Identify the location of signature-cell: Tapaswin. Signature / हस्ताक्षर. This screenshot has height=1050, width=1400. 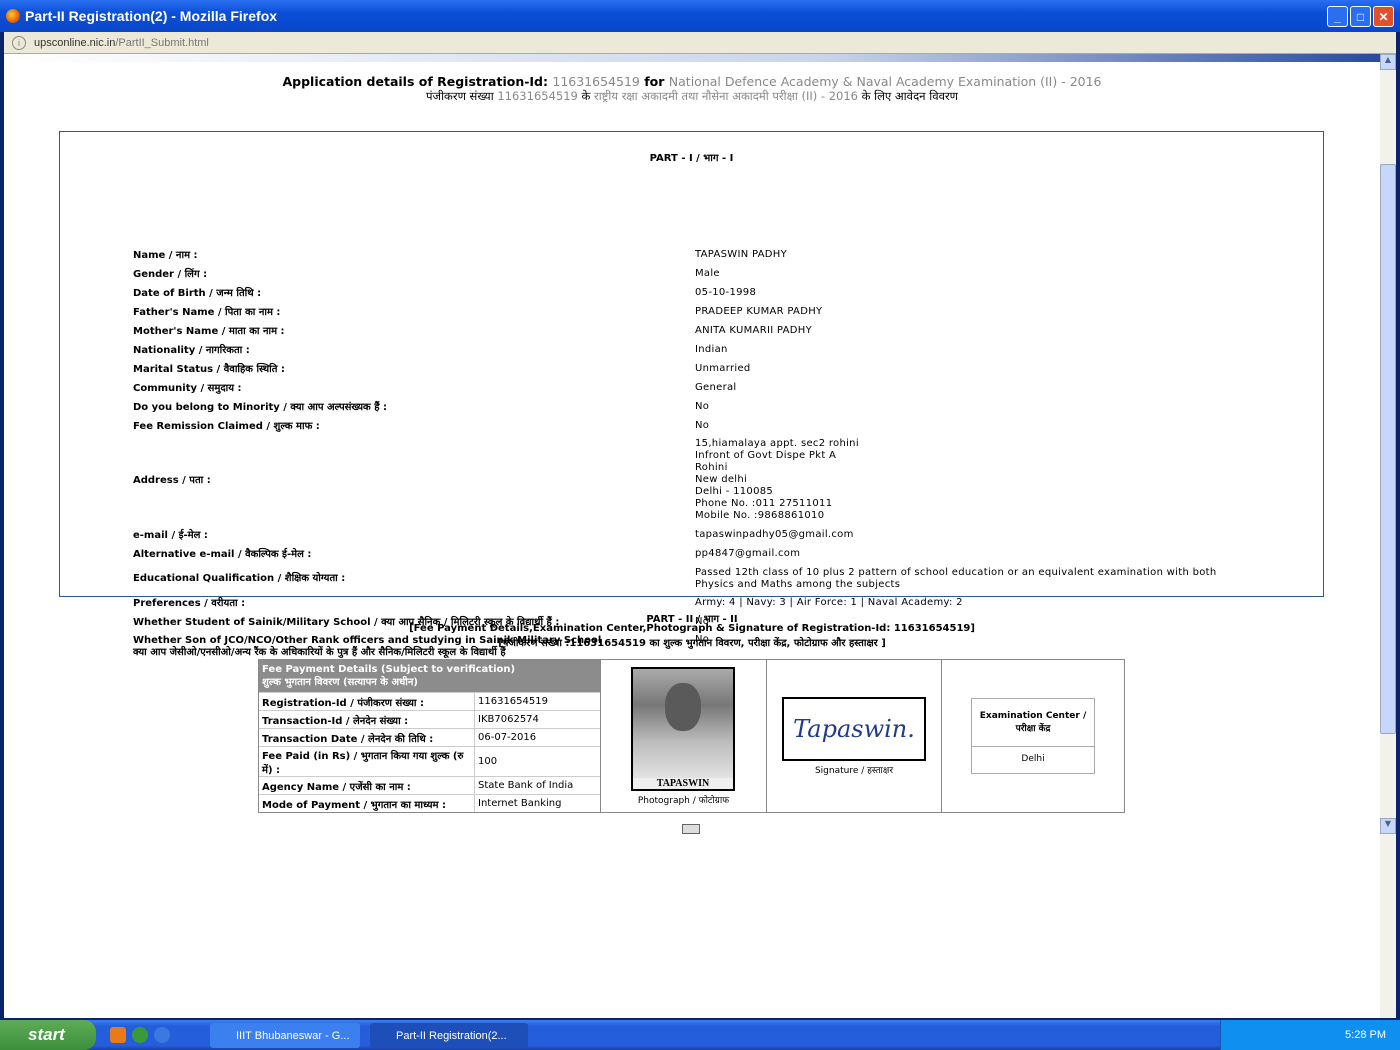
(854, 736).